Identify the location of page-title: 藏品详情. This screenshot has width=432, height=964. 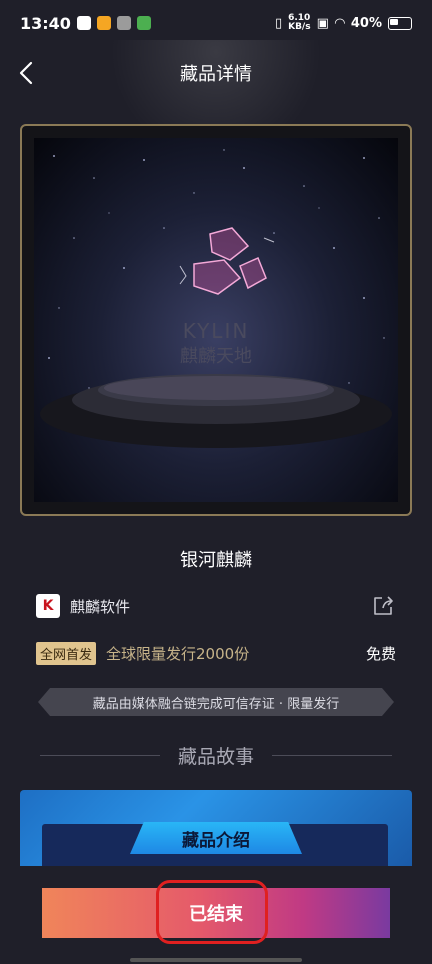
(216, 74).